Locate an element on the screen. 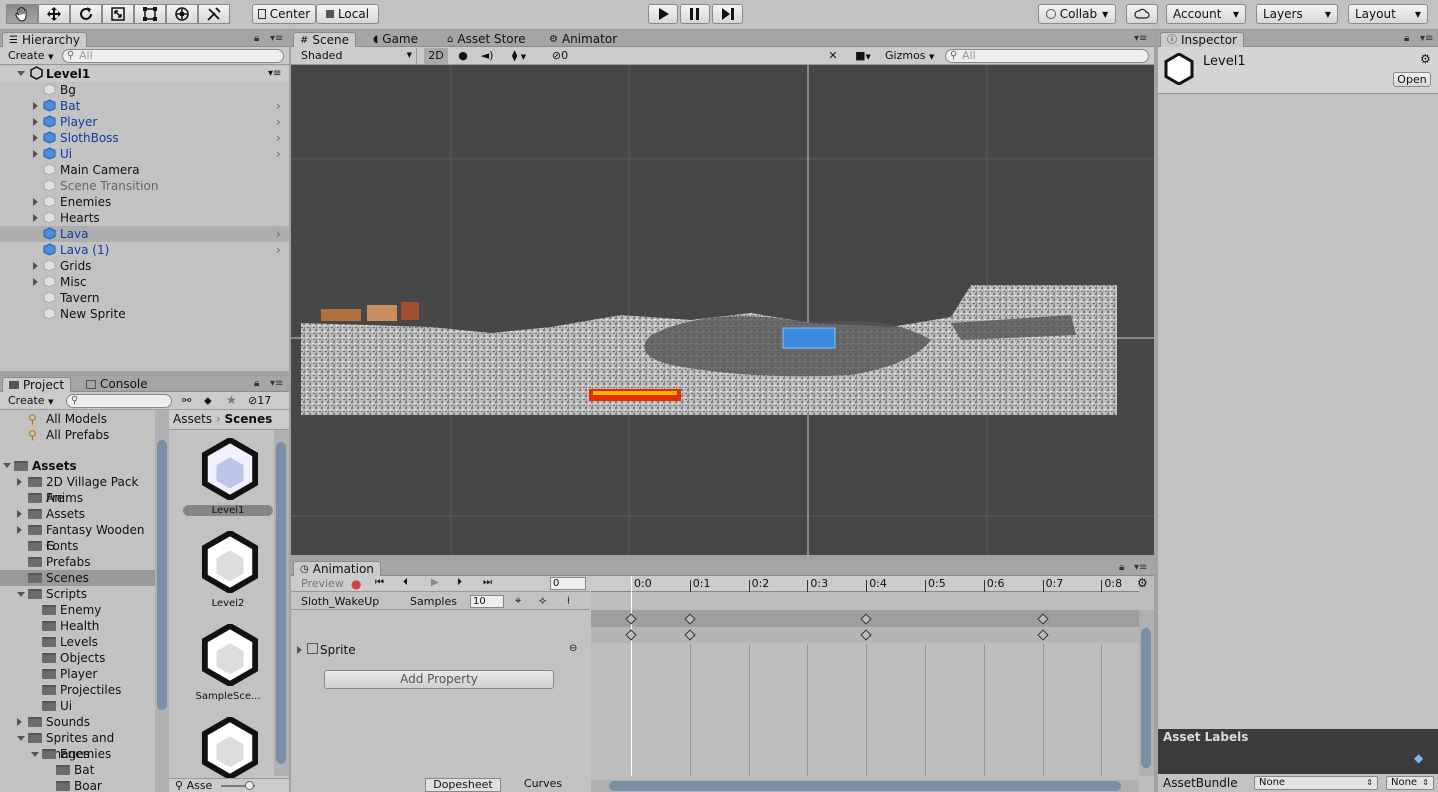 The width and height of the screenshot is (1438, 792). tab-animation: ◷ Animation is located at coordinates (337, 568).